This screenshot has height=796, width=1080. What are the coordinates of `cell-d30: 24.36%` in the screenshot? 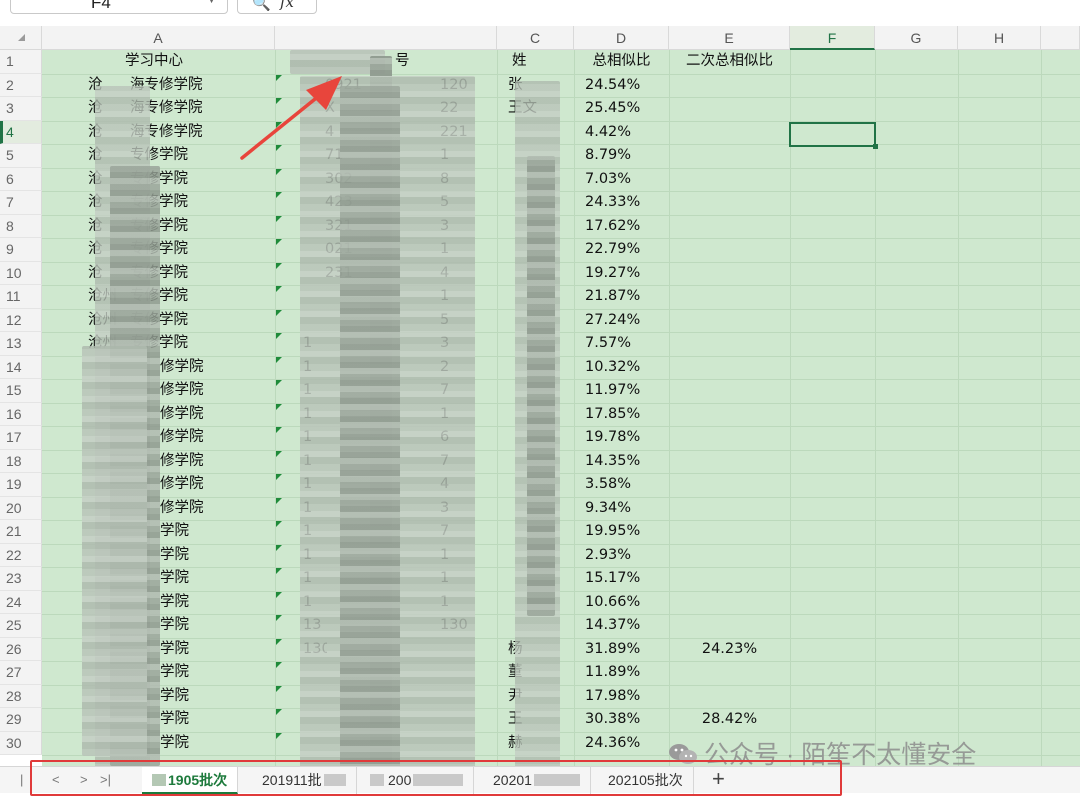 It's located at (613, 742).